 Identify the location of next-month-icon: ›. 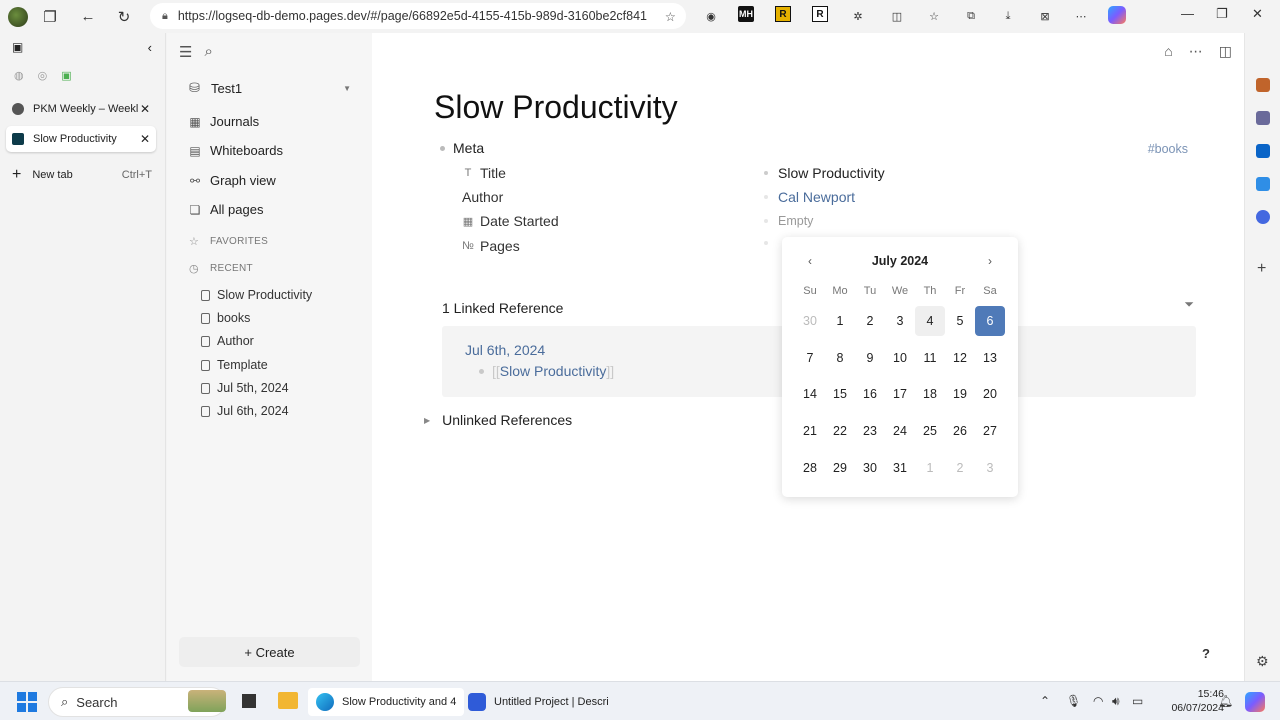
(990, 261).